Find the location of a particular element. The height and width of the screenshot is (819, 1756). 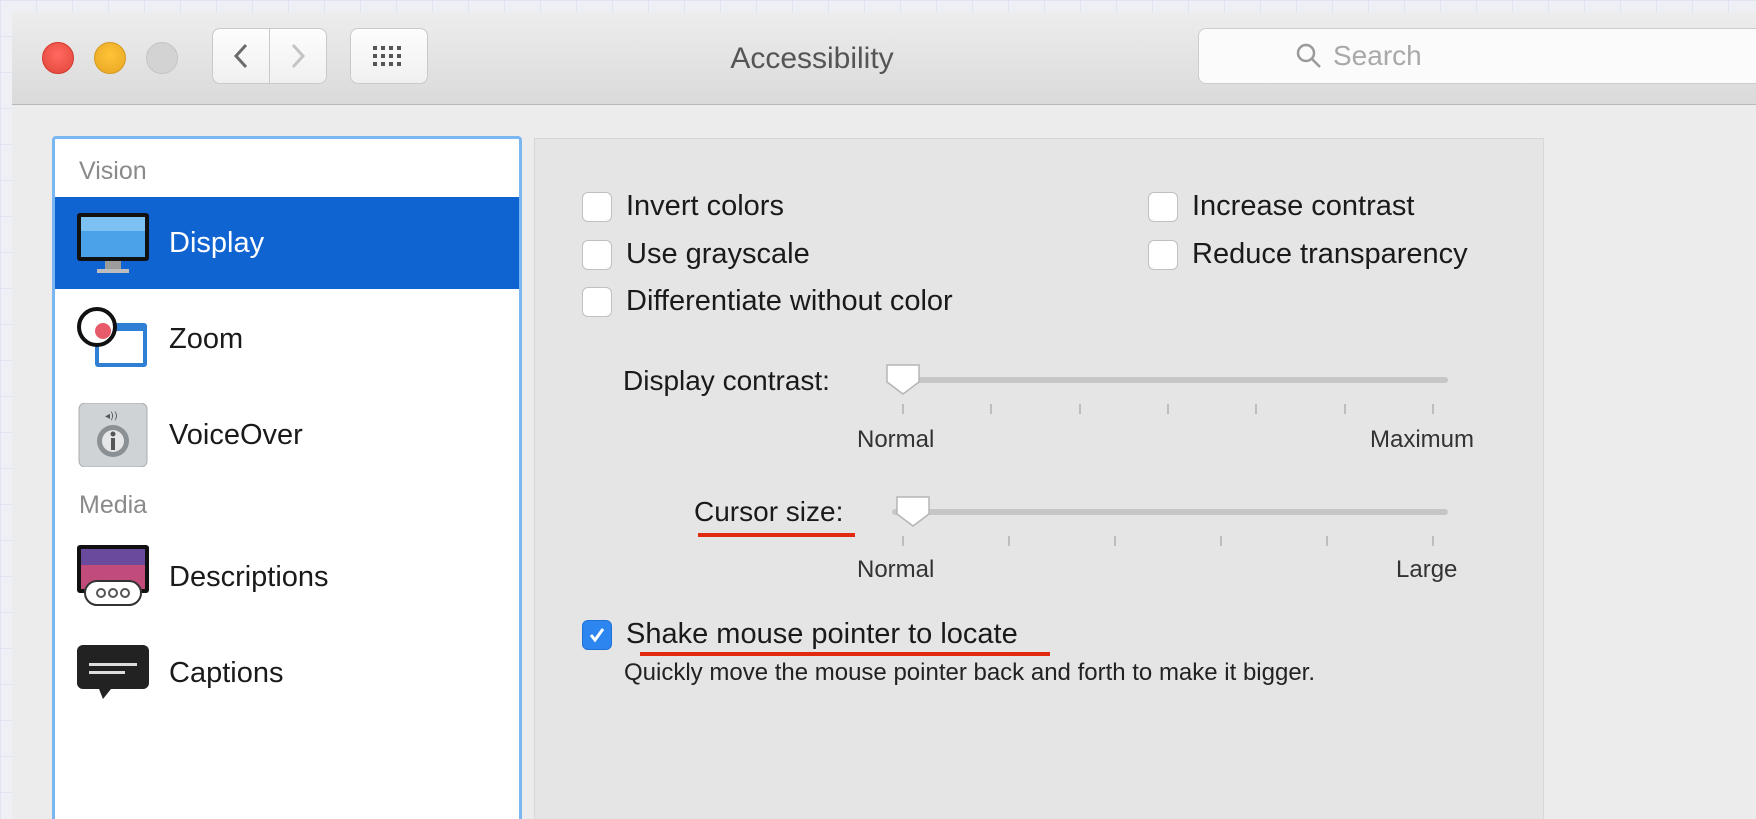

increase-contrast-label: Increase contrast is located at coordinates (1303, 206).